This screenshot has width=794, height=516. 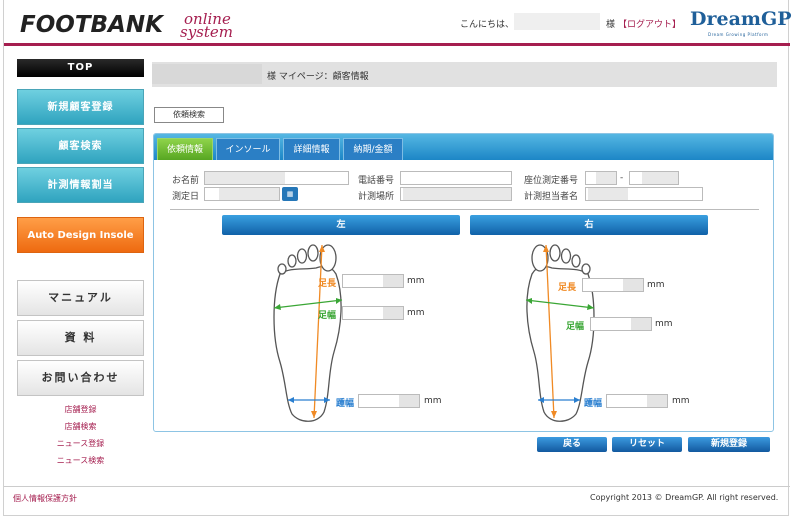 I want to click on right-foot-width-label: 足幅, so click(x=575, y=327).